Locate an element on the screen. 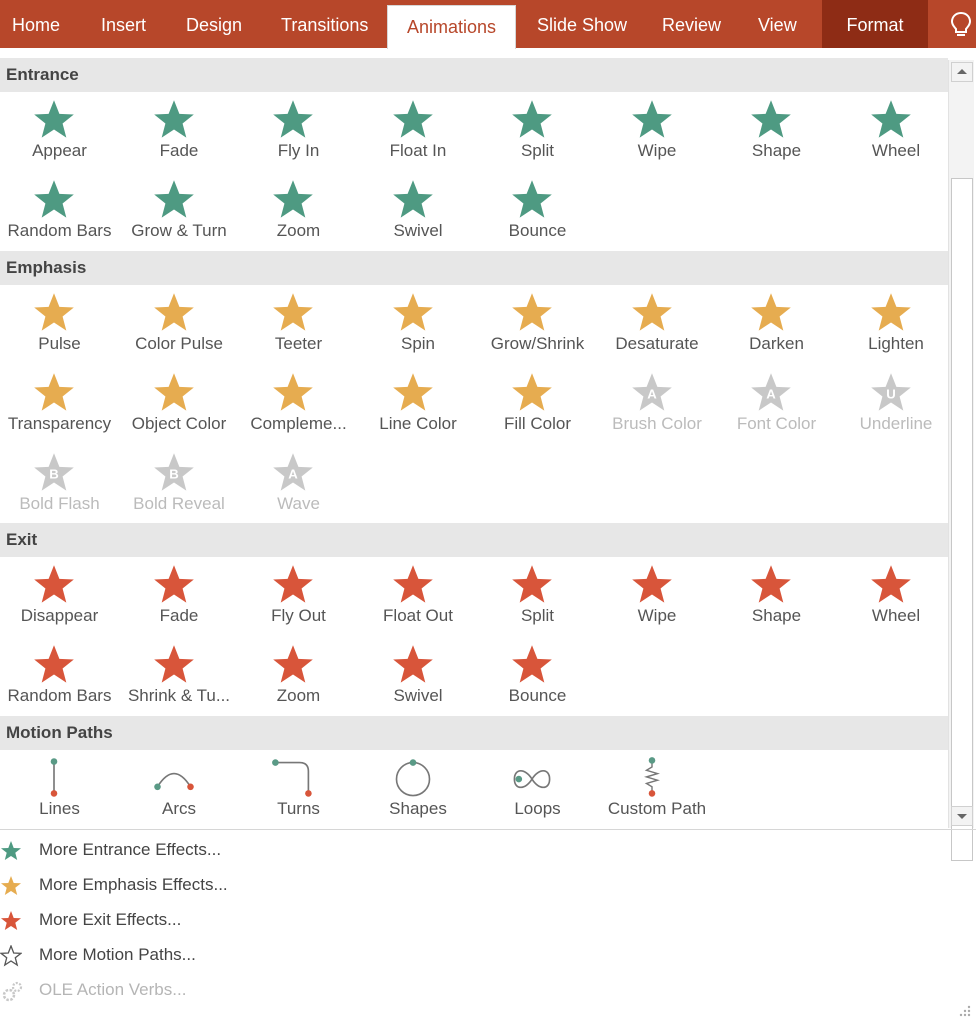 This screenshot has width=976, height=1024. effect-label: Desaturate is located at coordinates (657, 343).